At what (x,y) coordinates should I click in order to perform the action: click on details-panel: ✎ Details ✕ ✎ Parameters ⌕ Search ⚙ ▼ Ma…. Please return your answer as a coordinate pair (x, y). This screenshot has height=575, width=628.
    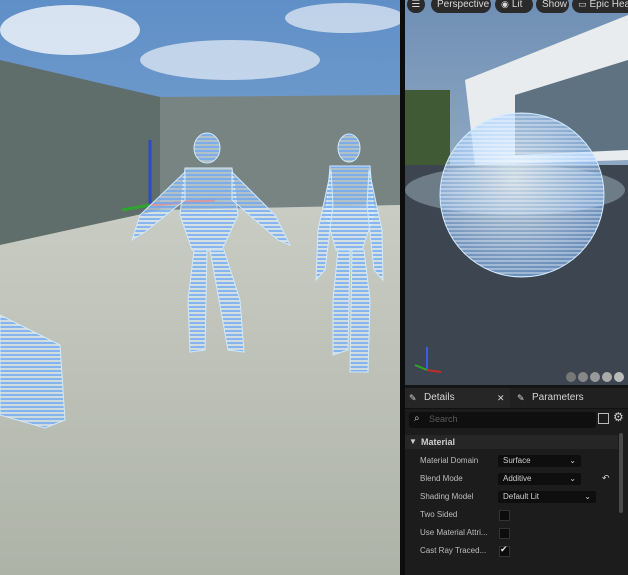
    Looking at the image, I should click on (516, 481).